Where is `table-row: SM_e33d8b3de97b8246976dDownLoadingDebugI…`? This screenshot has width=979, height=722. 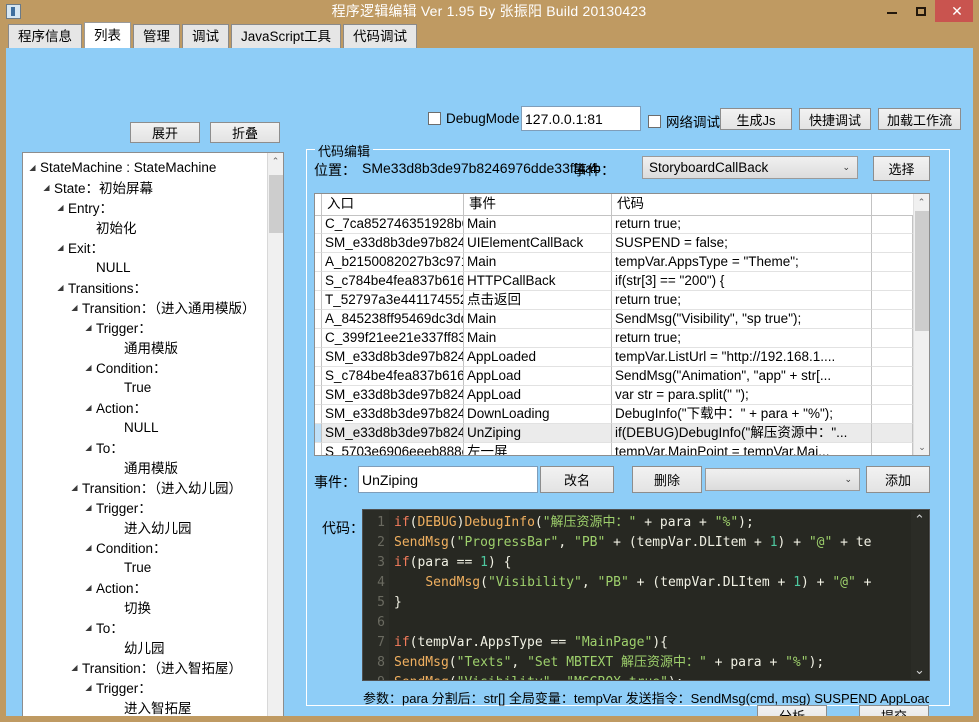
table-row: SM_e33d8b3de97b8246976dDownLoadingDebugI… is located at coordinates (614, 414).